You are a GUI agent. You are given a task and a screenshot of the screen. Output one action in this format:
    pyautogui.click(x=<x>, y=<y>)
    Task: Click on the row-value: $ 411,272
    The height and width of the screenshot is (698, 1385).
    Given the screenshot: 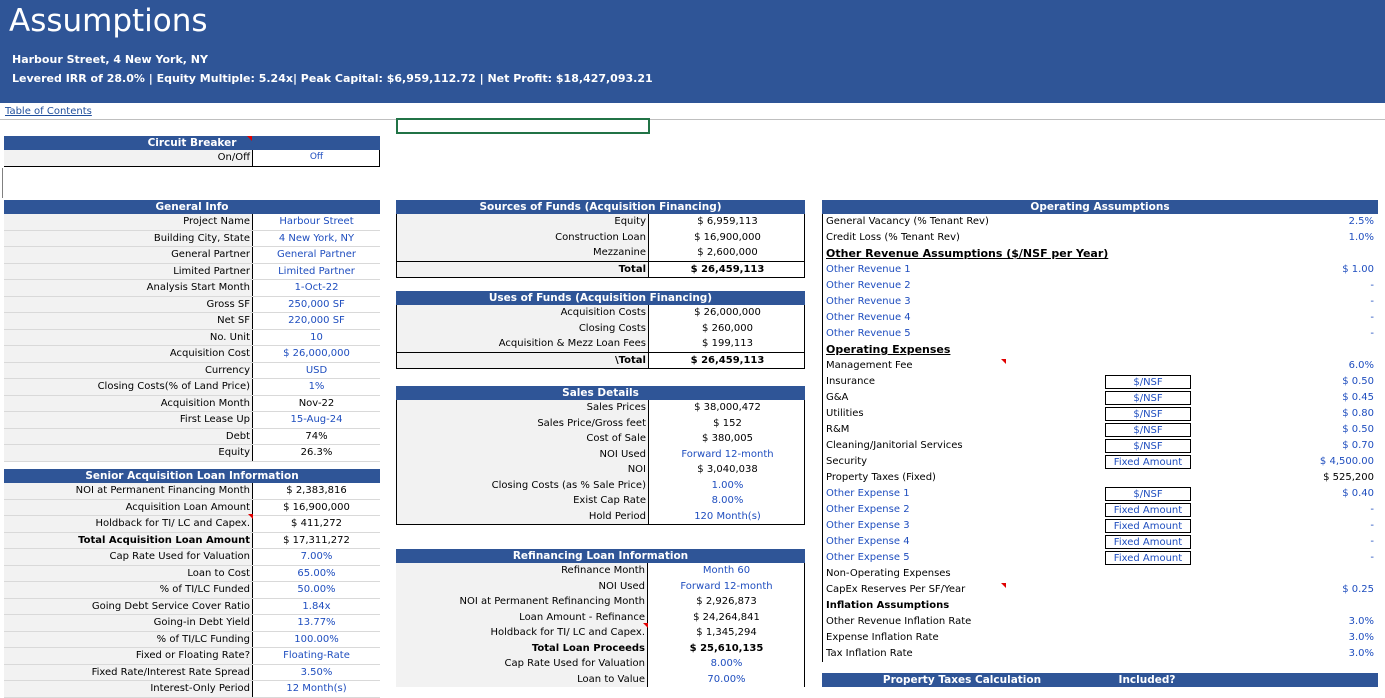 What is the action you would take?
    pyautogui.click(x=316, y=524)
    